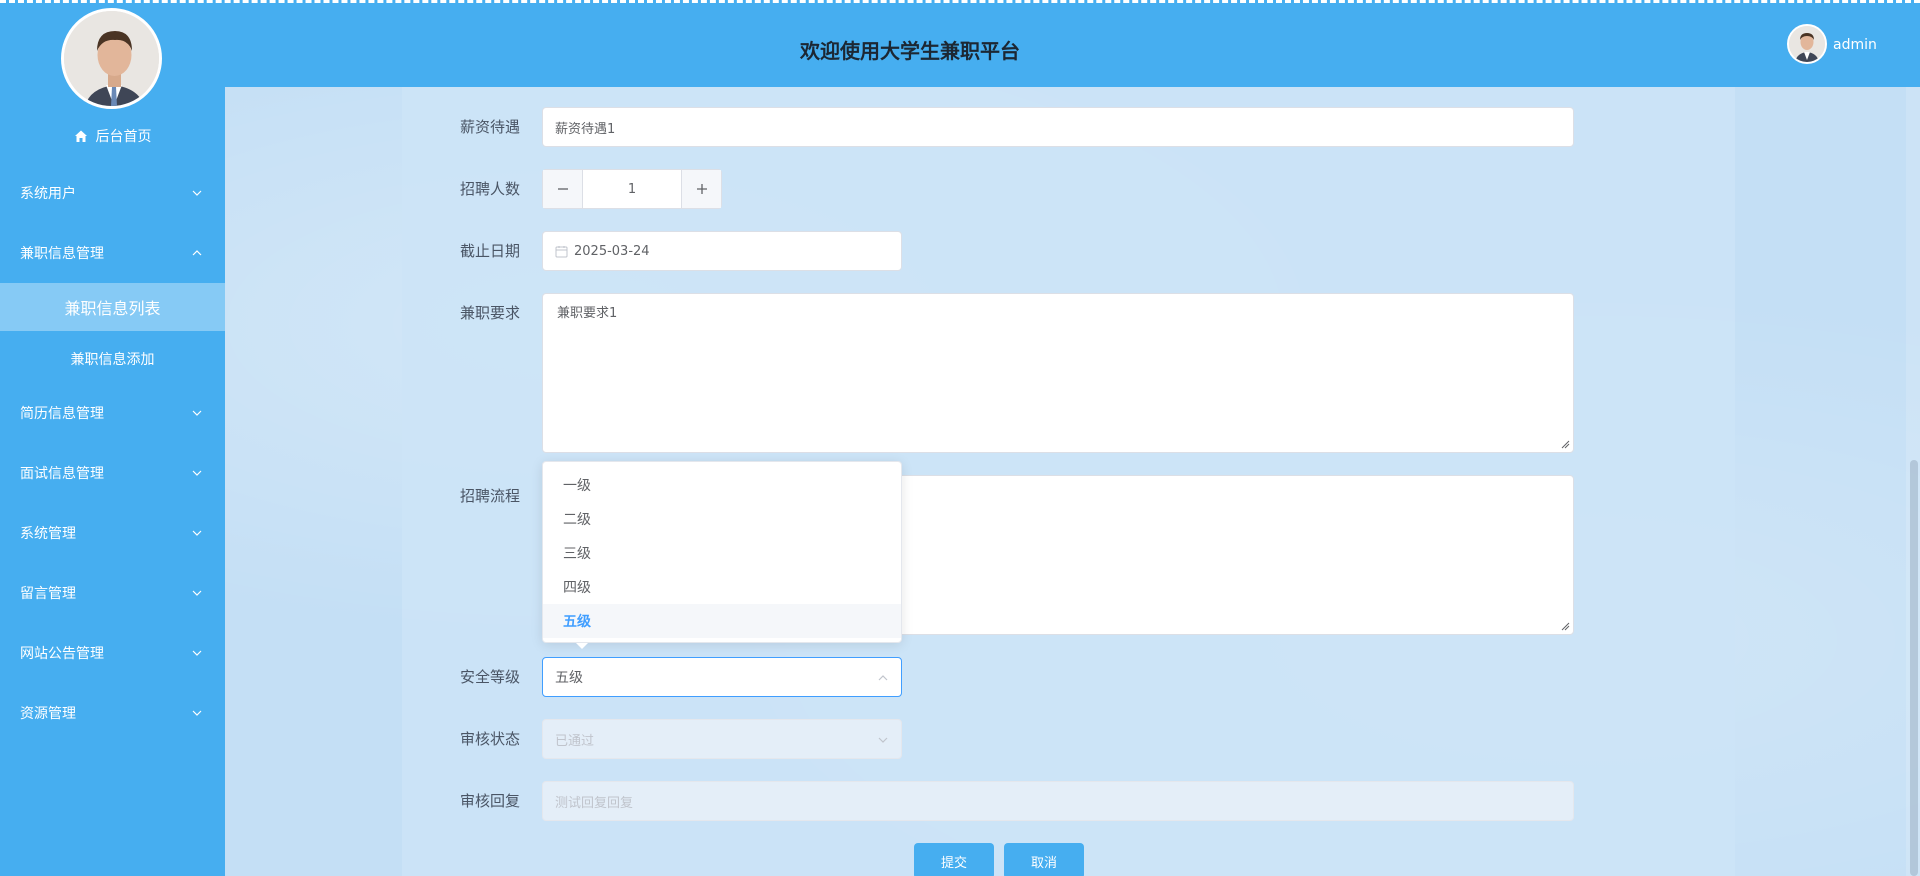 Image resolution: width=1920 pixels, height=876 pixels. Describe the element at coordinates (954, 859) in the screenshot. I see `submit-button: 提交` at that location.